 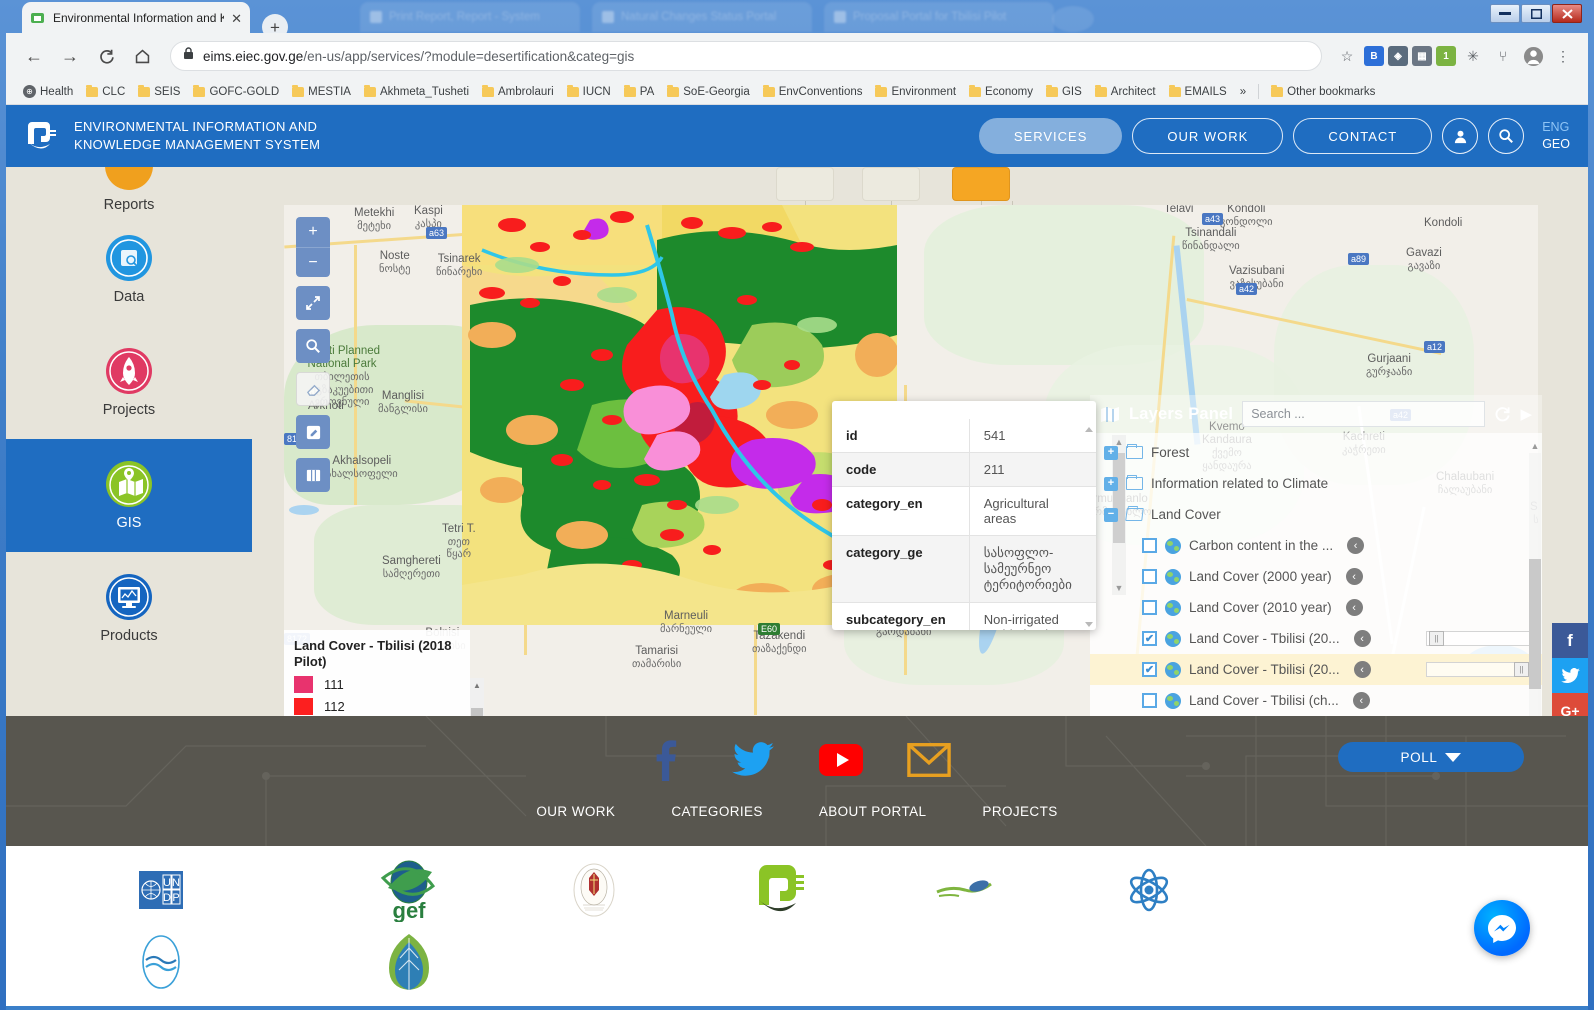 What do you see at coordinates (477, 697) in the screenshot?
I see `legend-scrollbar: ▲ ▼` at bounding box center [477, 697].